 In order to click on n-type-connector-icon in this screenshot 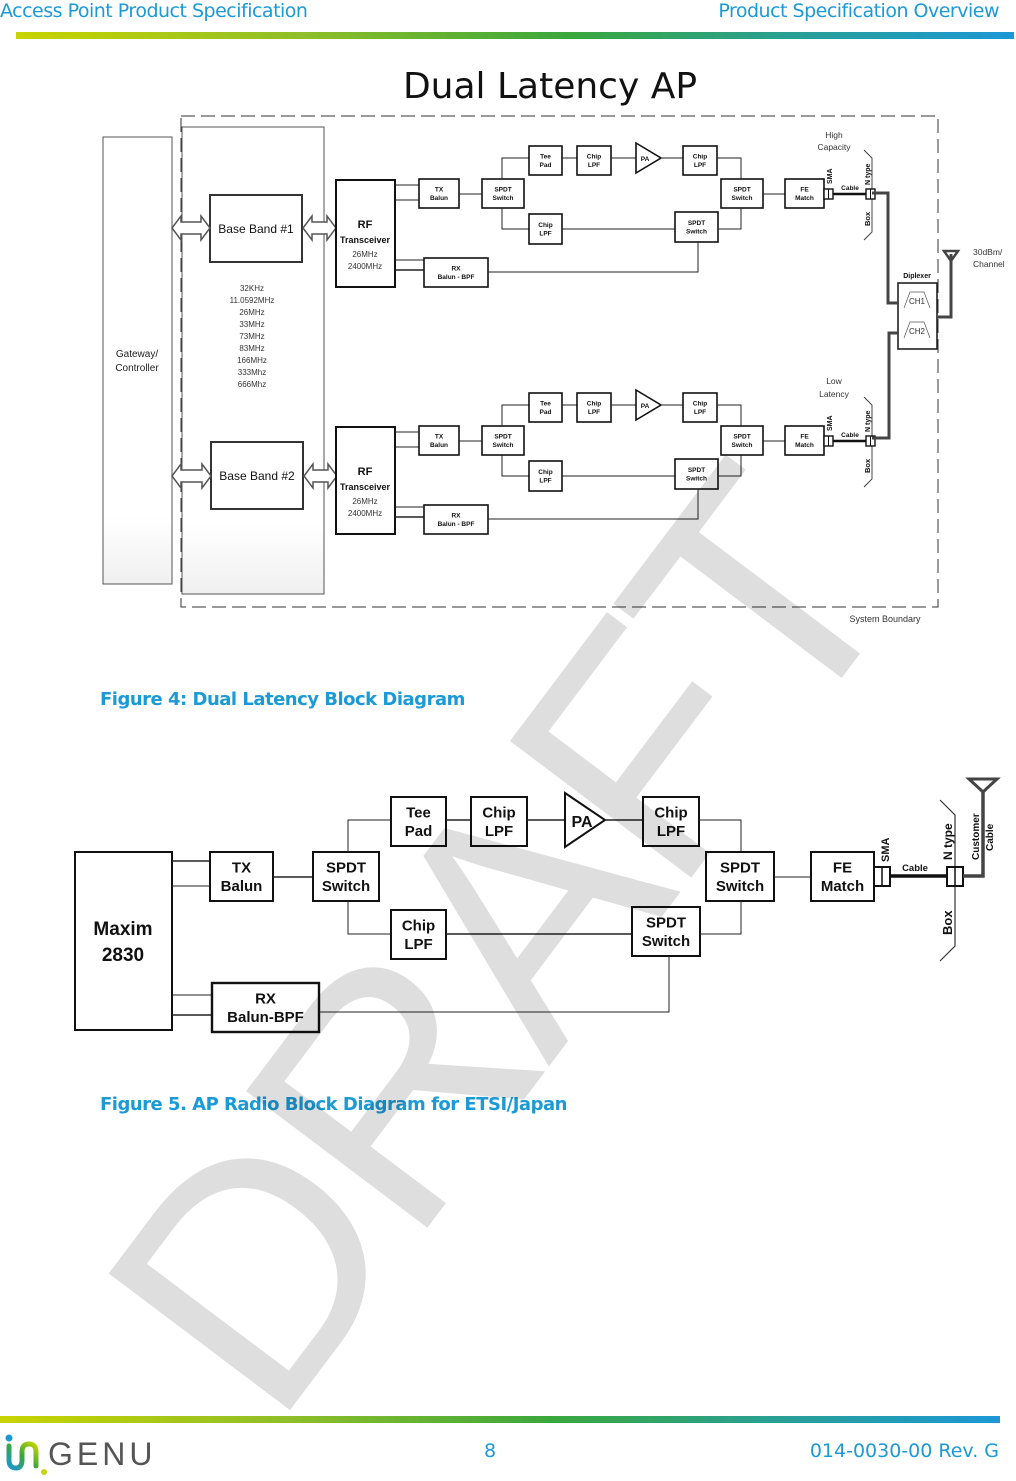, I will do `click(955, 876)`.